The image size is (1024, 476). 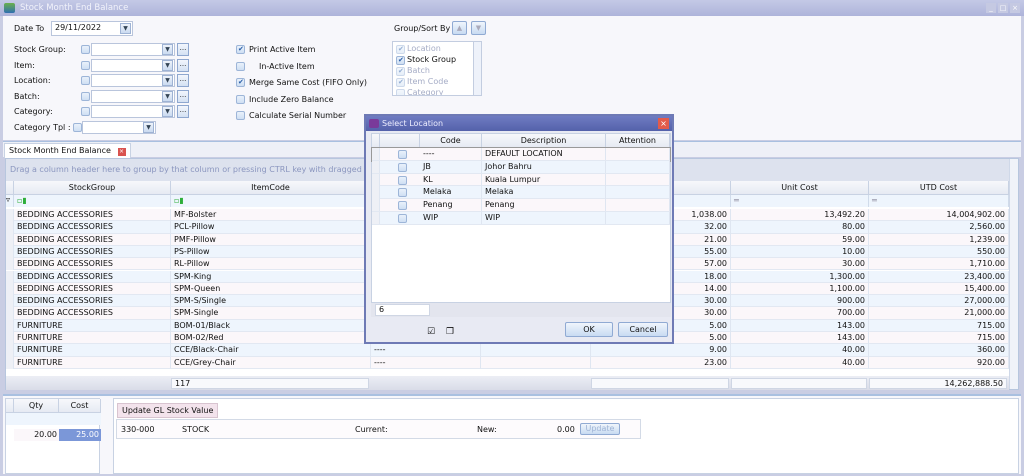 I want to click on qty-cell: 20.00, so click(x=36, y=435).